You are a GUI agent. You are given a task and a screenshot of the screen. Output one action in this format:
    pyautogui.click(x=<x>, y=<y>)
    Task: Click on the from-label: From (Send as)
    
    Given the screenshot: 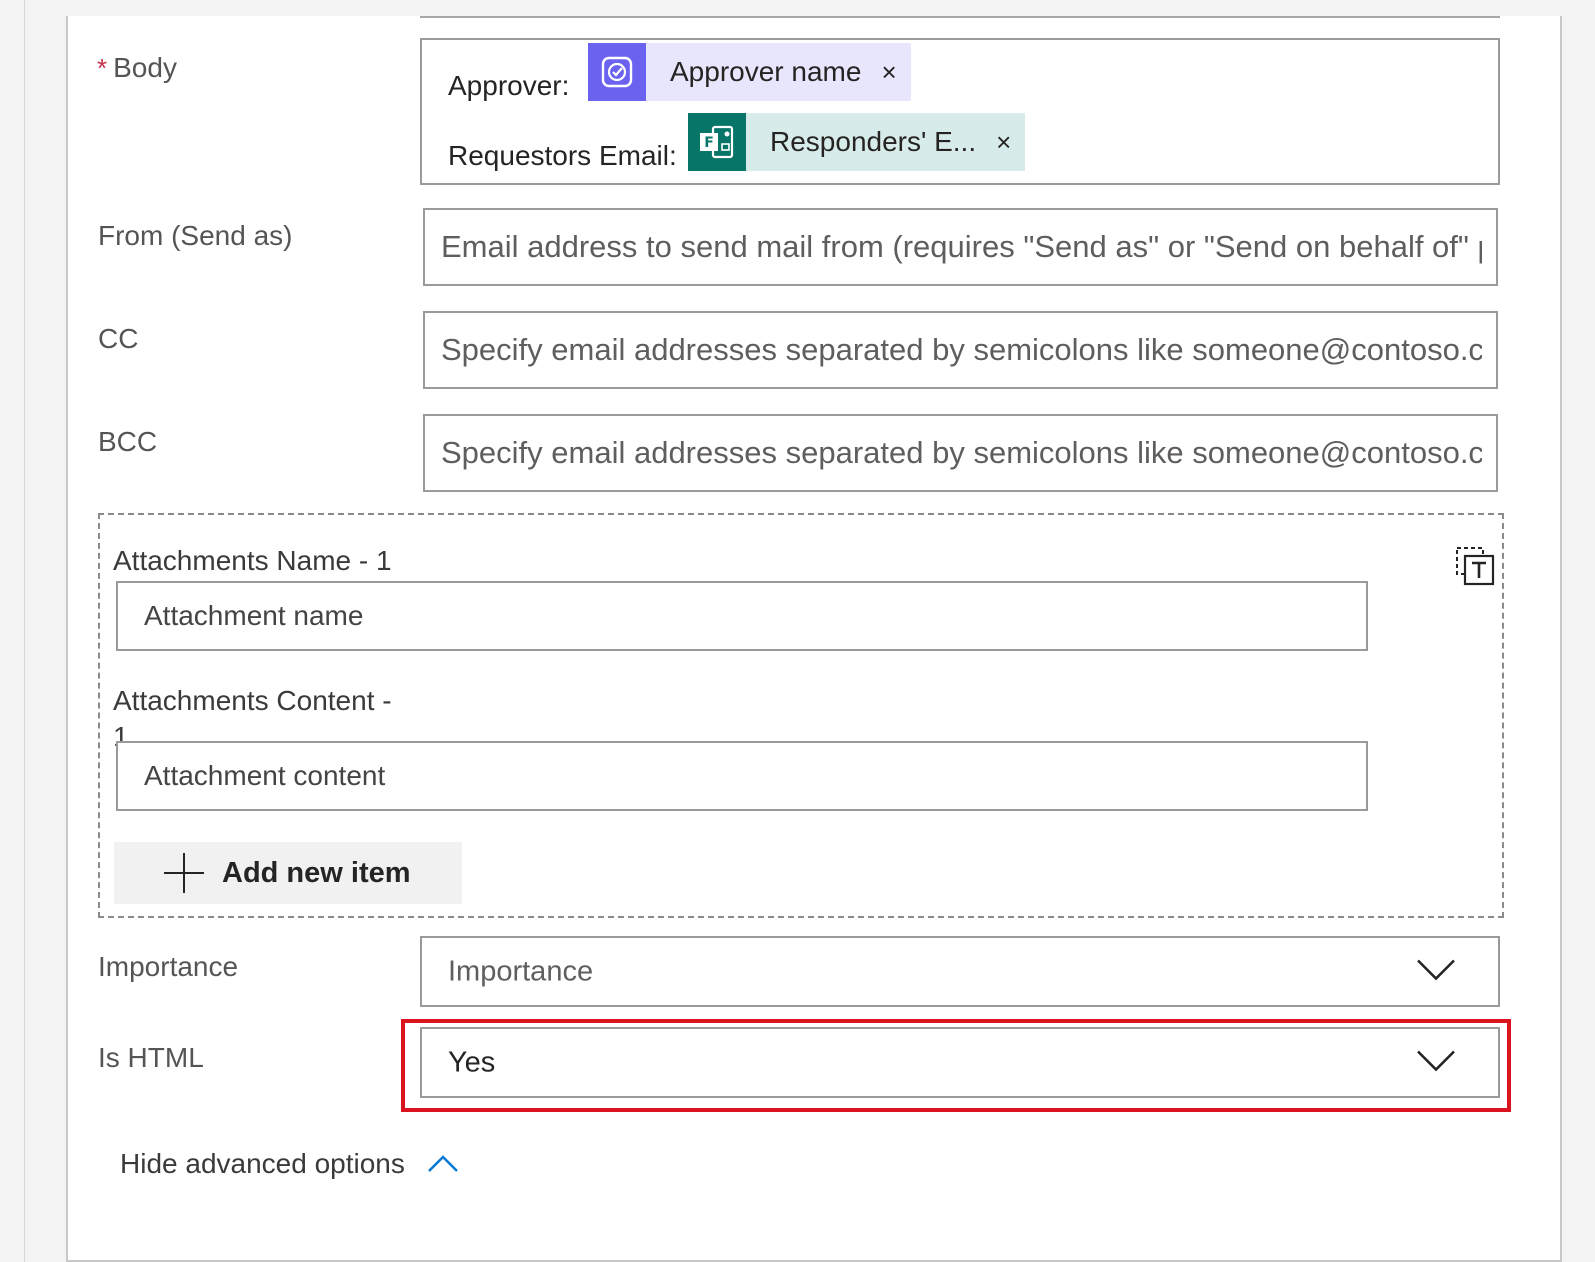 What is the action you would take?
    pyautogui.click(x=195, y=235)
    